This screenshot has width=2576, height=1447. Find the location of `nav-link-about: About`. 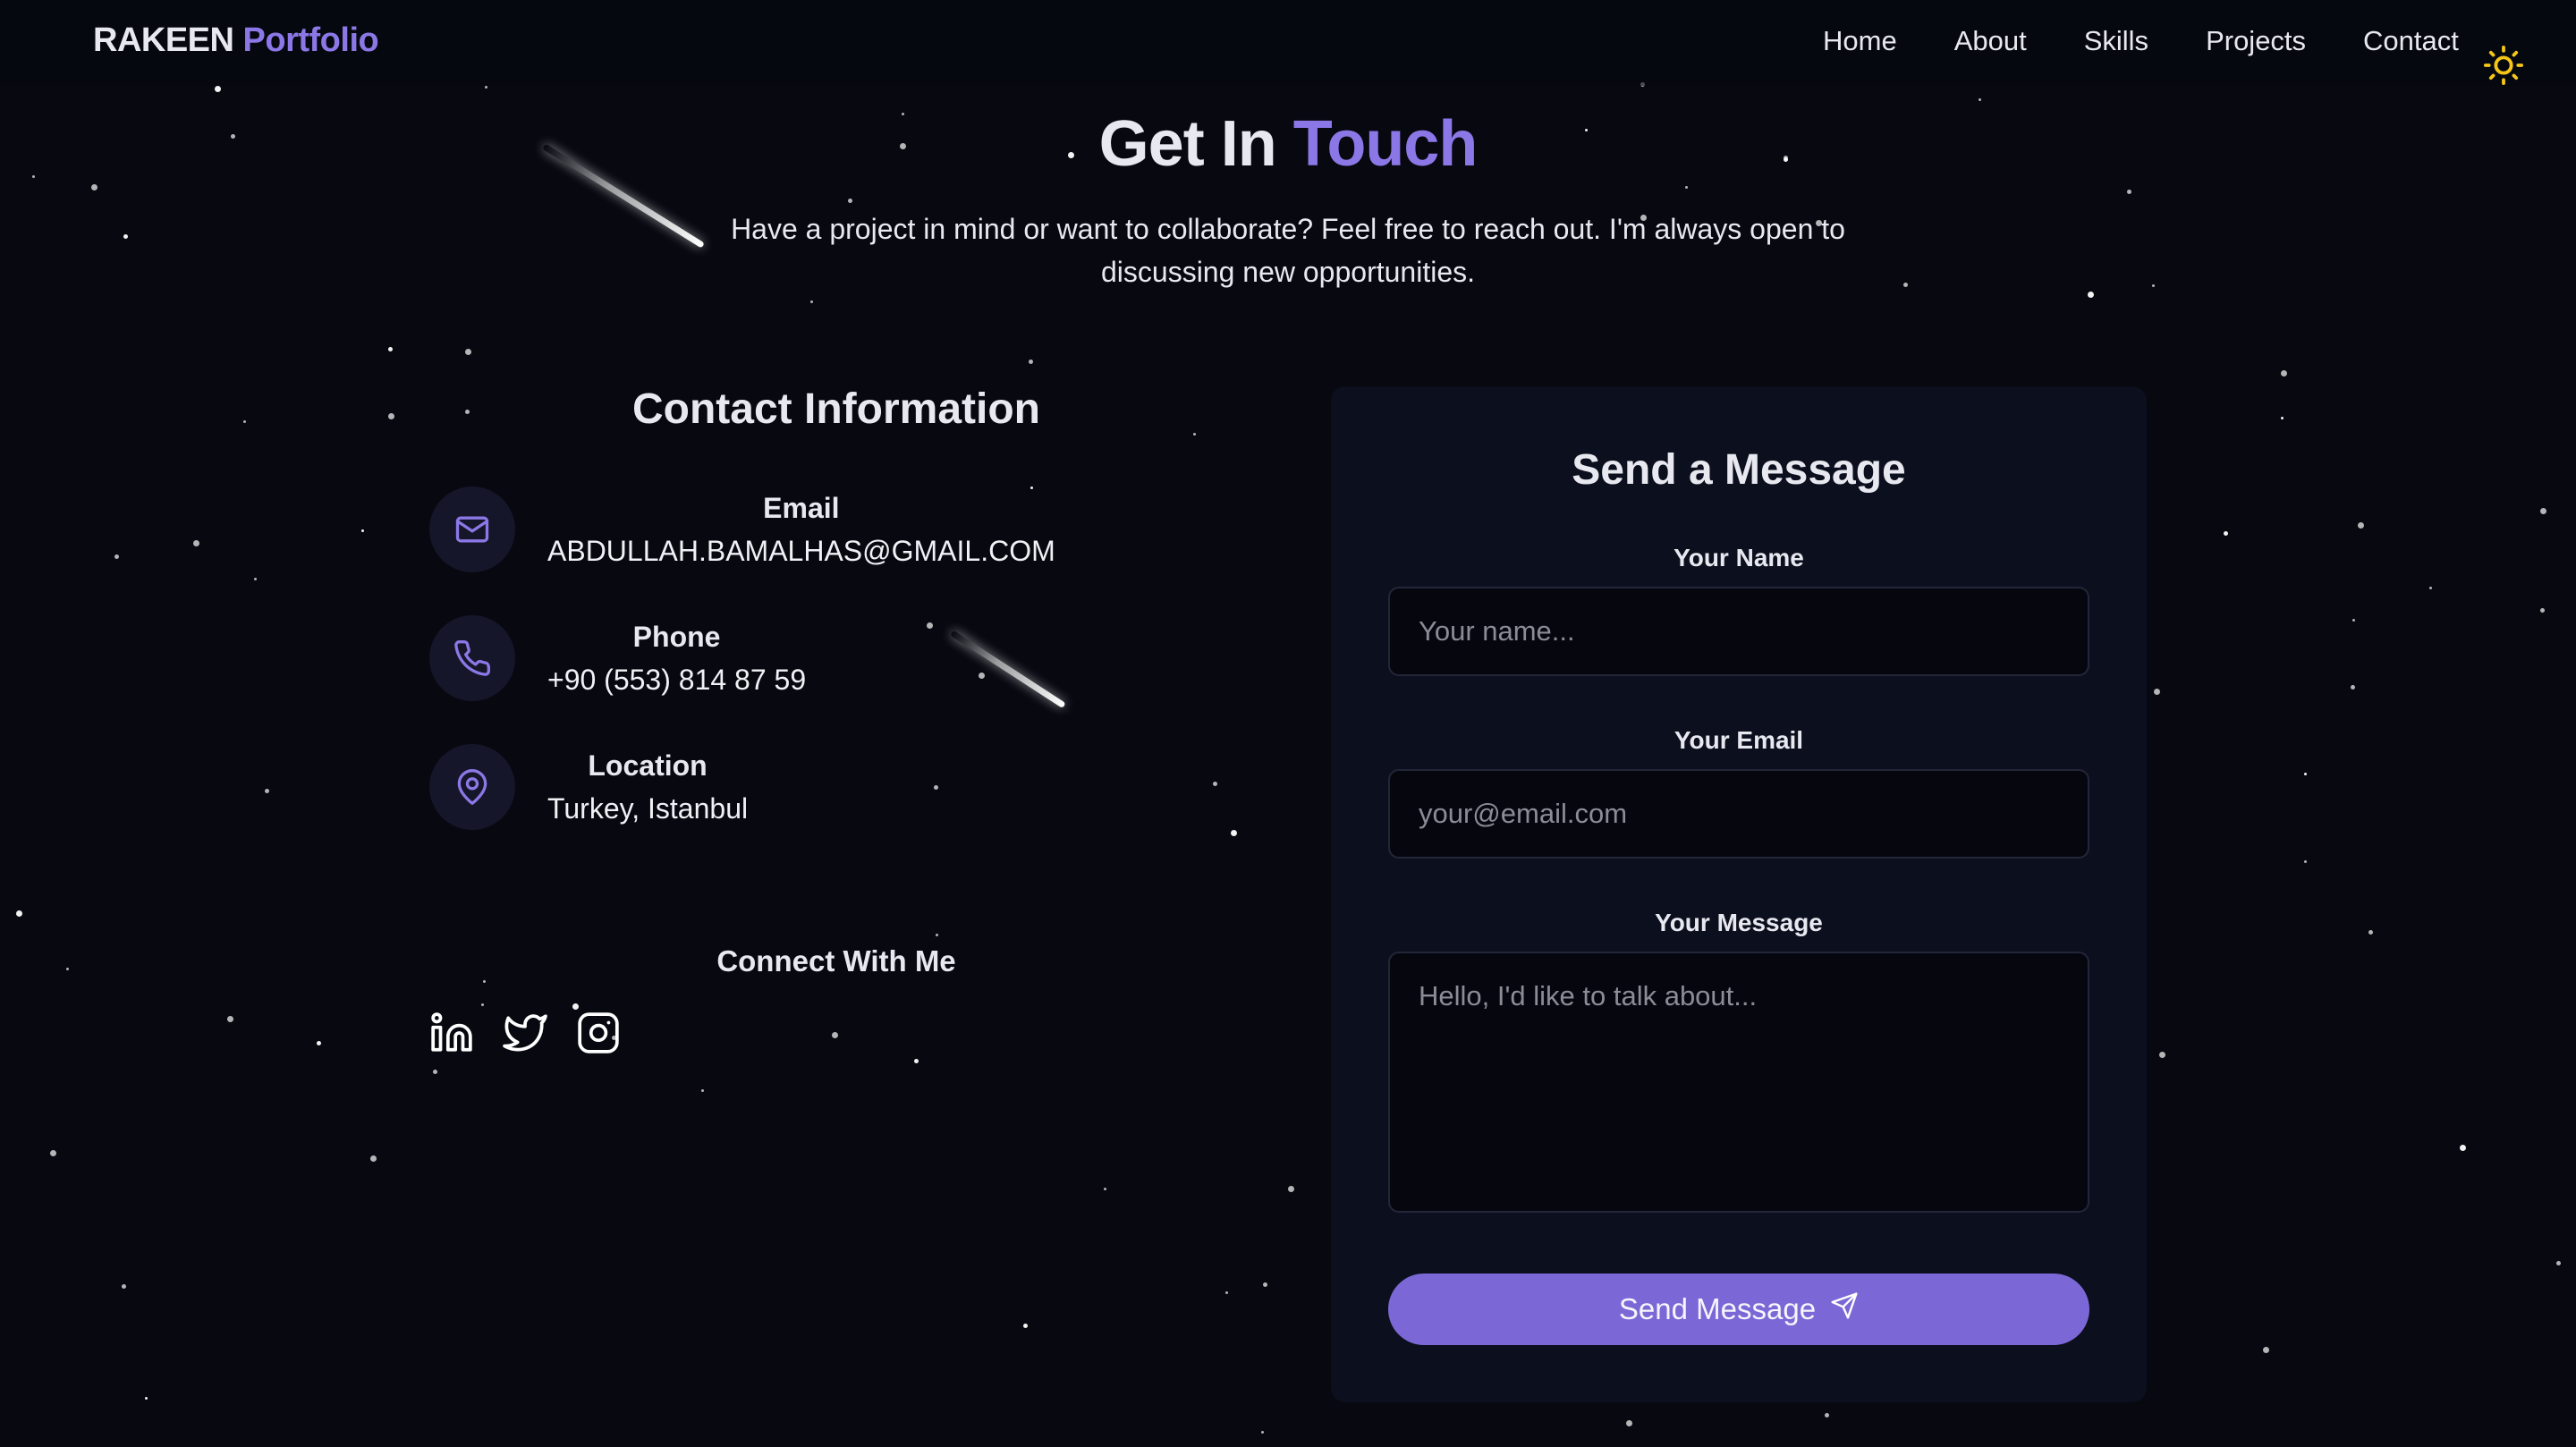

nav-link-about: About is located at coordinates (1990, 41).